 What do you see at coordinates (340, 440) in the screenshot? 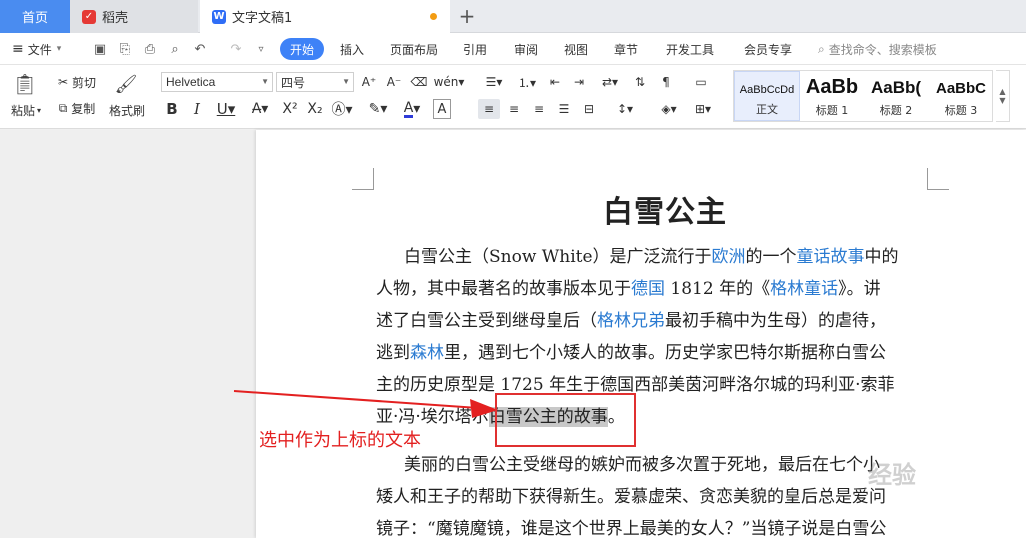
I see `annotation-label: 选中作为上标的文本` at bounding box center [340, 440].